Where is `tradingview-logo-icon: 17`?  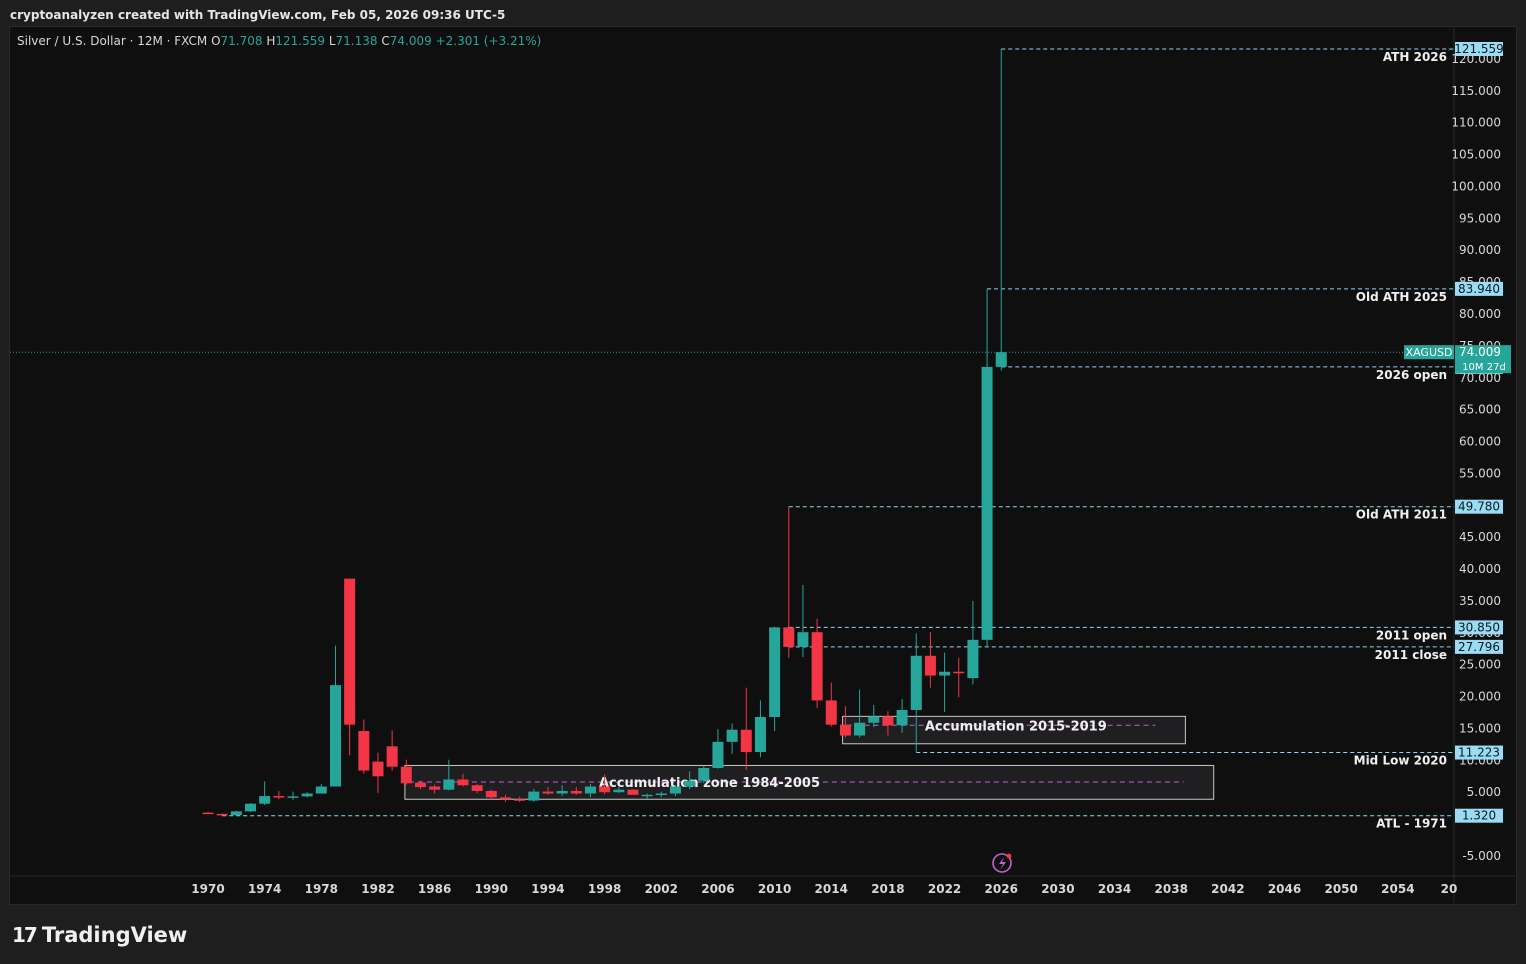
tradingview-logo-icon: 17 is located at coordinates (25, 935).